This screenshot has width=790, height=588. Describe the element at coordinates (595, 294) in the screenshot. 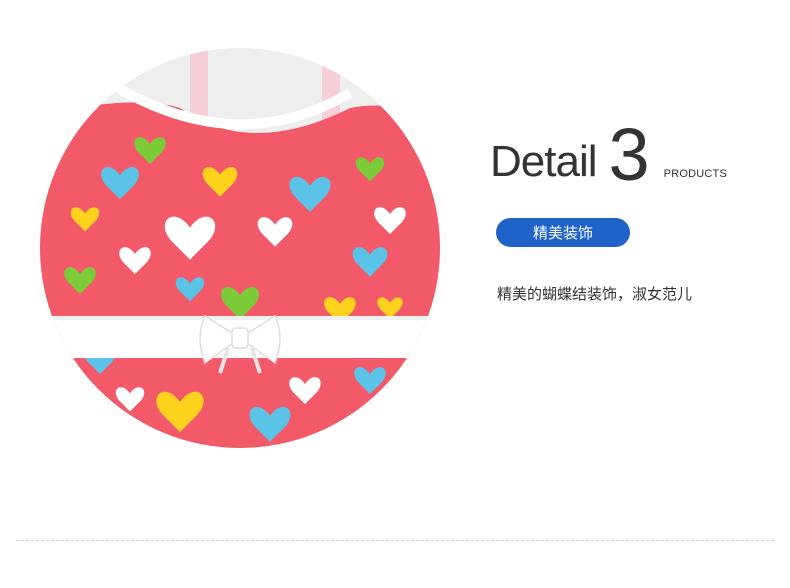

I see `feature-description: 精美的蝴蝶结装饰，淑女范儿` at that location.